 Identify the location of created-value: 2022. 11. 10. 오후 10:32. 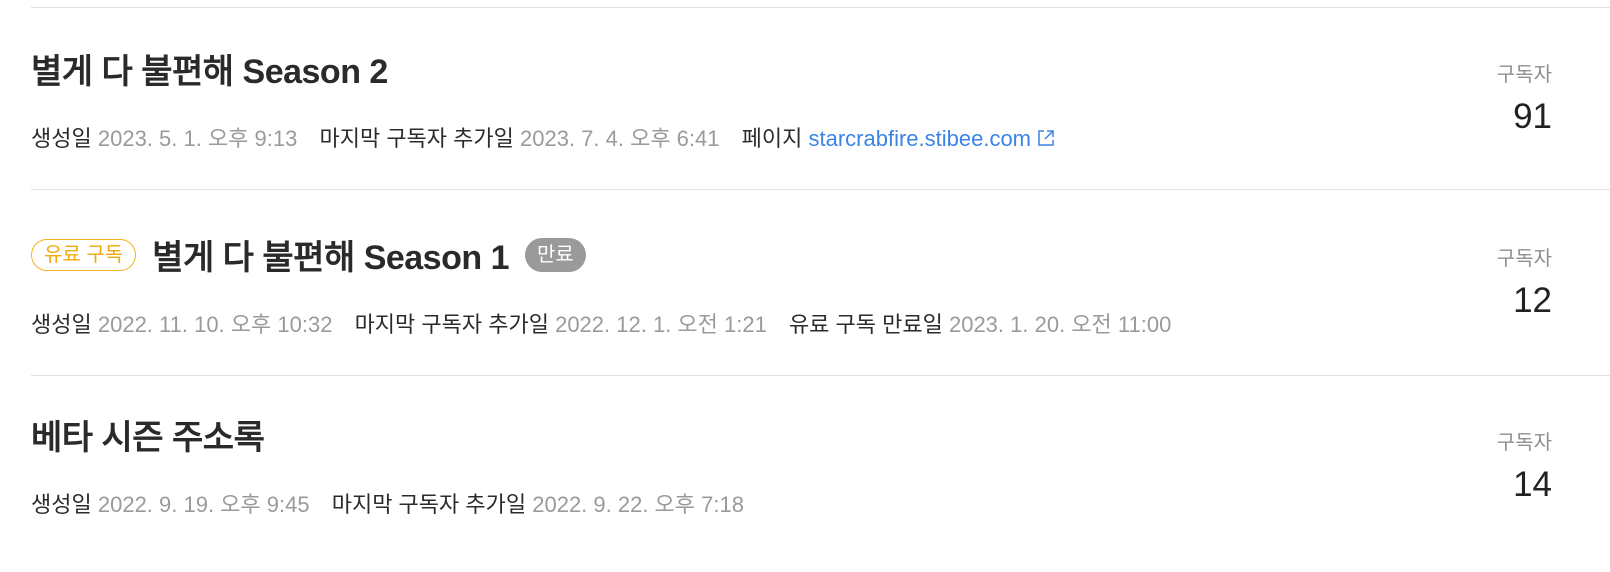
(215, 324).